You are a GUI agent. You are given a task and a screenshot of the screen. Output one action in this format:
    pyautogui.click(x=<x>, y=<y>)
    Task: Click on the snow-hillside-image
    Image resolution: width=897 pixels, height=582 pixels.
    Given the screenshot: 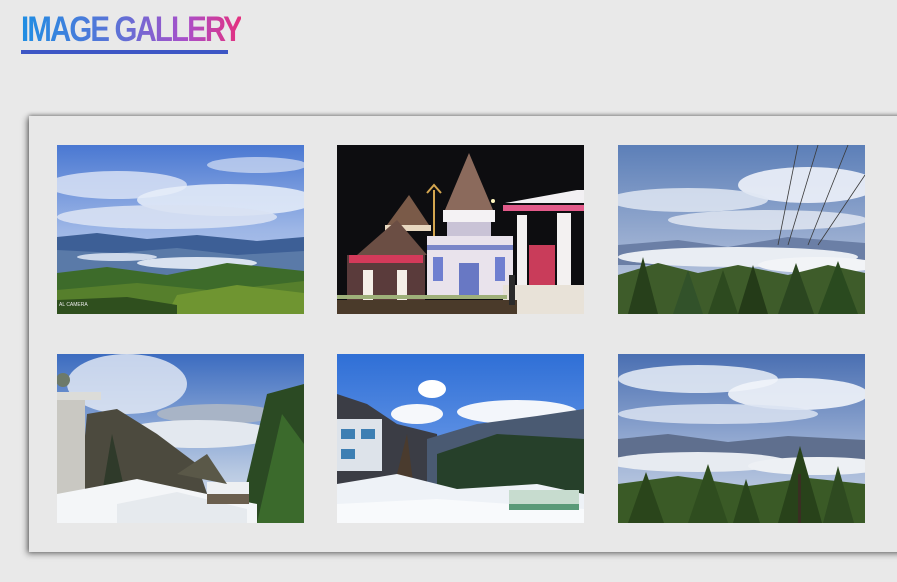 What is the action you would take?
    pyautogui.click(x=180, y=438)
    